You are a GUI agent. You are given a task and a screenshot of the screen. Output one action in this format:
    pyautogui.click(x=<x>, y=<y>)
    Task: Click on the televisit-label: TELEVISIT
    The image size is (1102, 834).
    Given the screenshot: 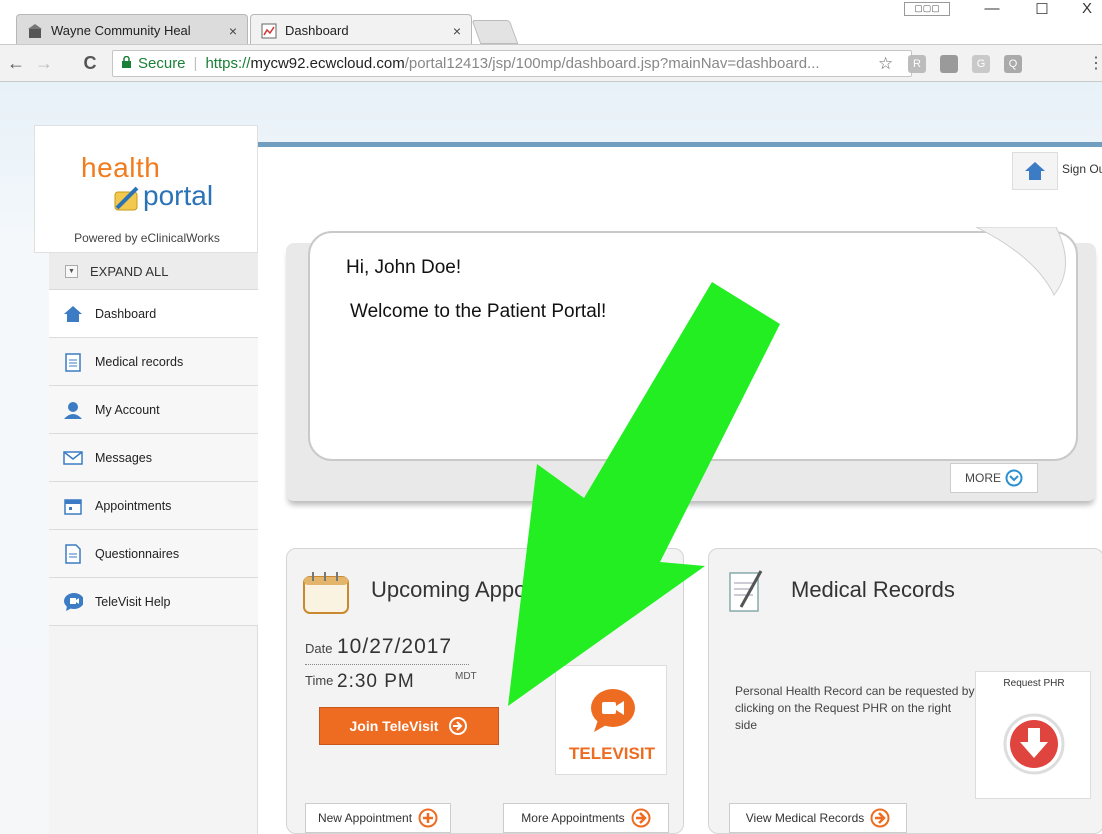 What is the action you would take?
    pyautogui.click(x=612, y=753)
    